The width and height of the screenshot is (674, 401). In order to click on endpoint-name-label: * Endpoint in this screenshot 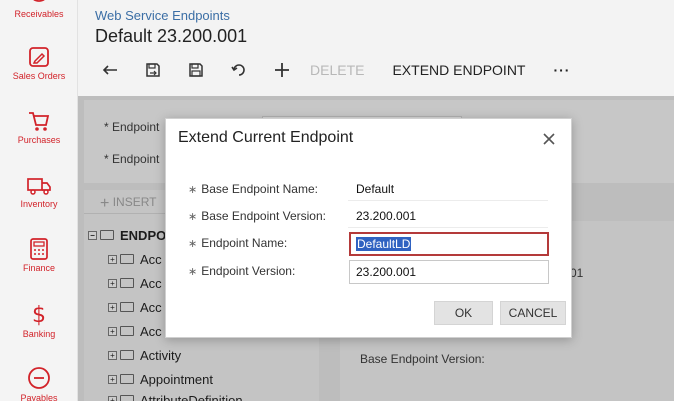, I will do `click(132, 127)`.